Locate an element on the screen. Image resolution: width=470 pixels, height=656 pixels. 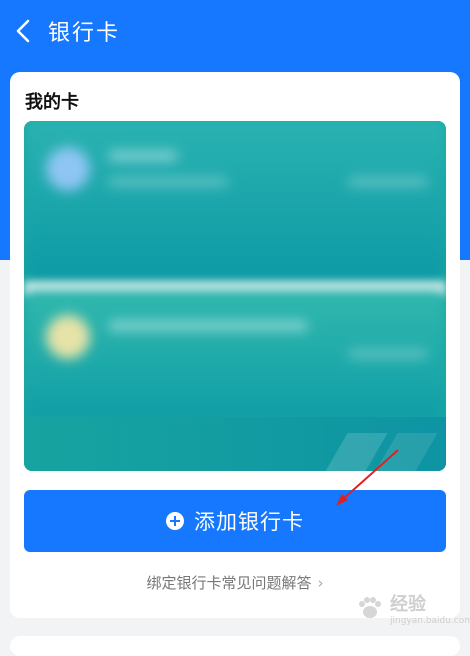
add-bank-card-button: 添加银行卡 is located at coordinates (235, 521).